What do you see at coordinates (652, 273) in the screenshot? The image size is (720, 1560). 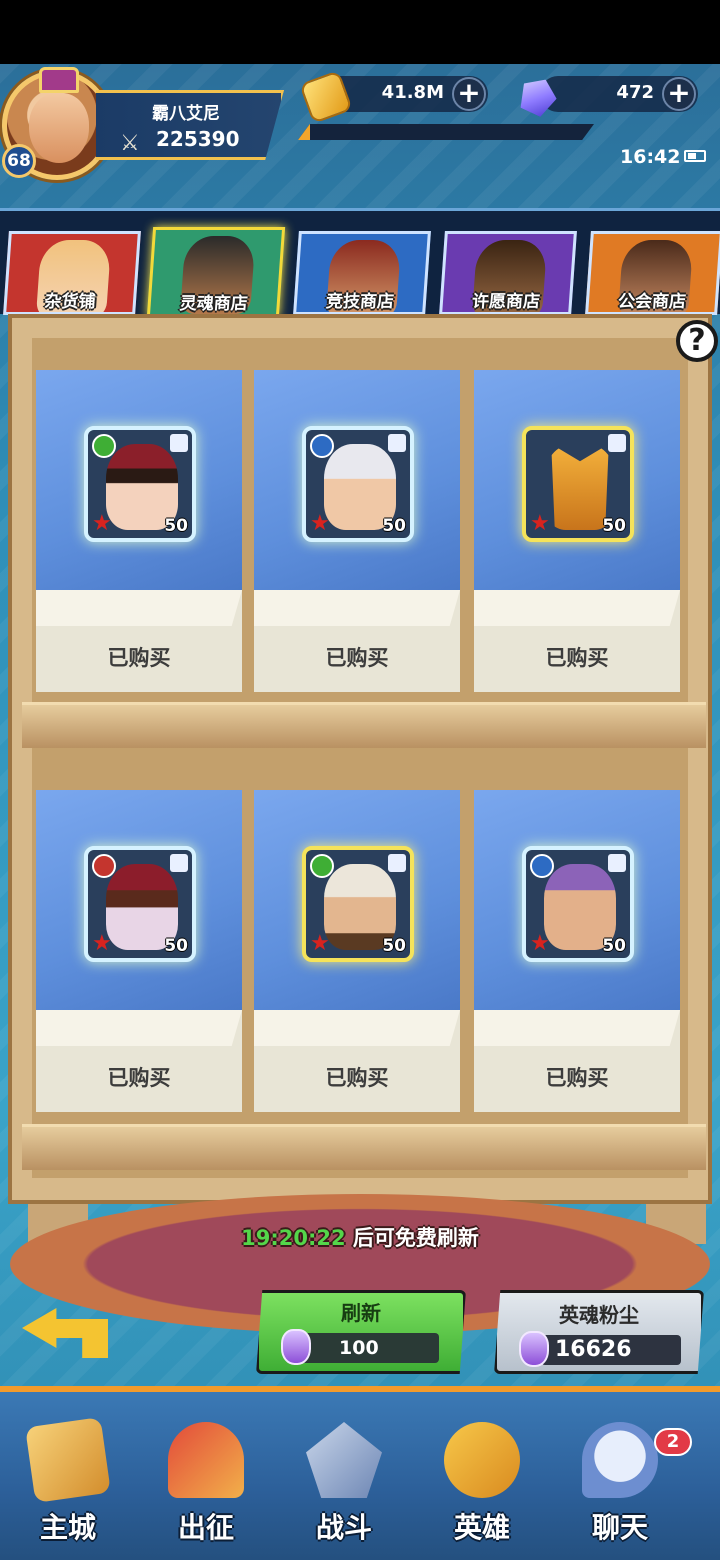 I see `tab-guild-shop: 公会商店` at bounding box center [652, 273].